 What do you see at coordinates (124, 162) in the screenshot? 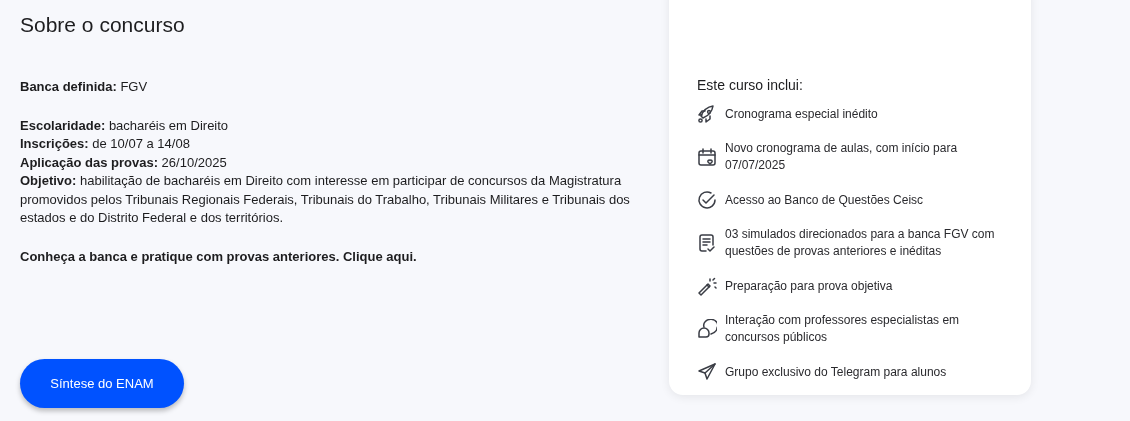
I see `detail-text: Aplicação das provas: 26/10/2025` at bounding box center [124, 162].